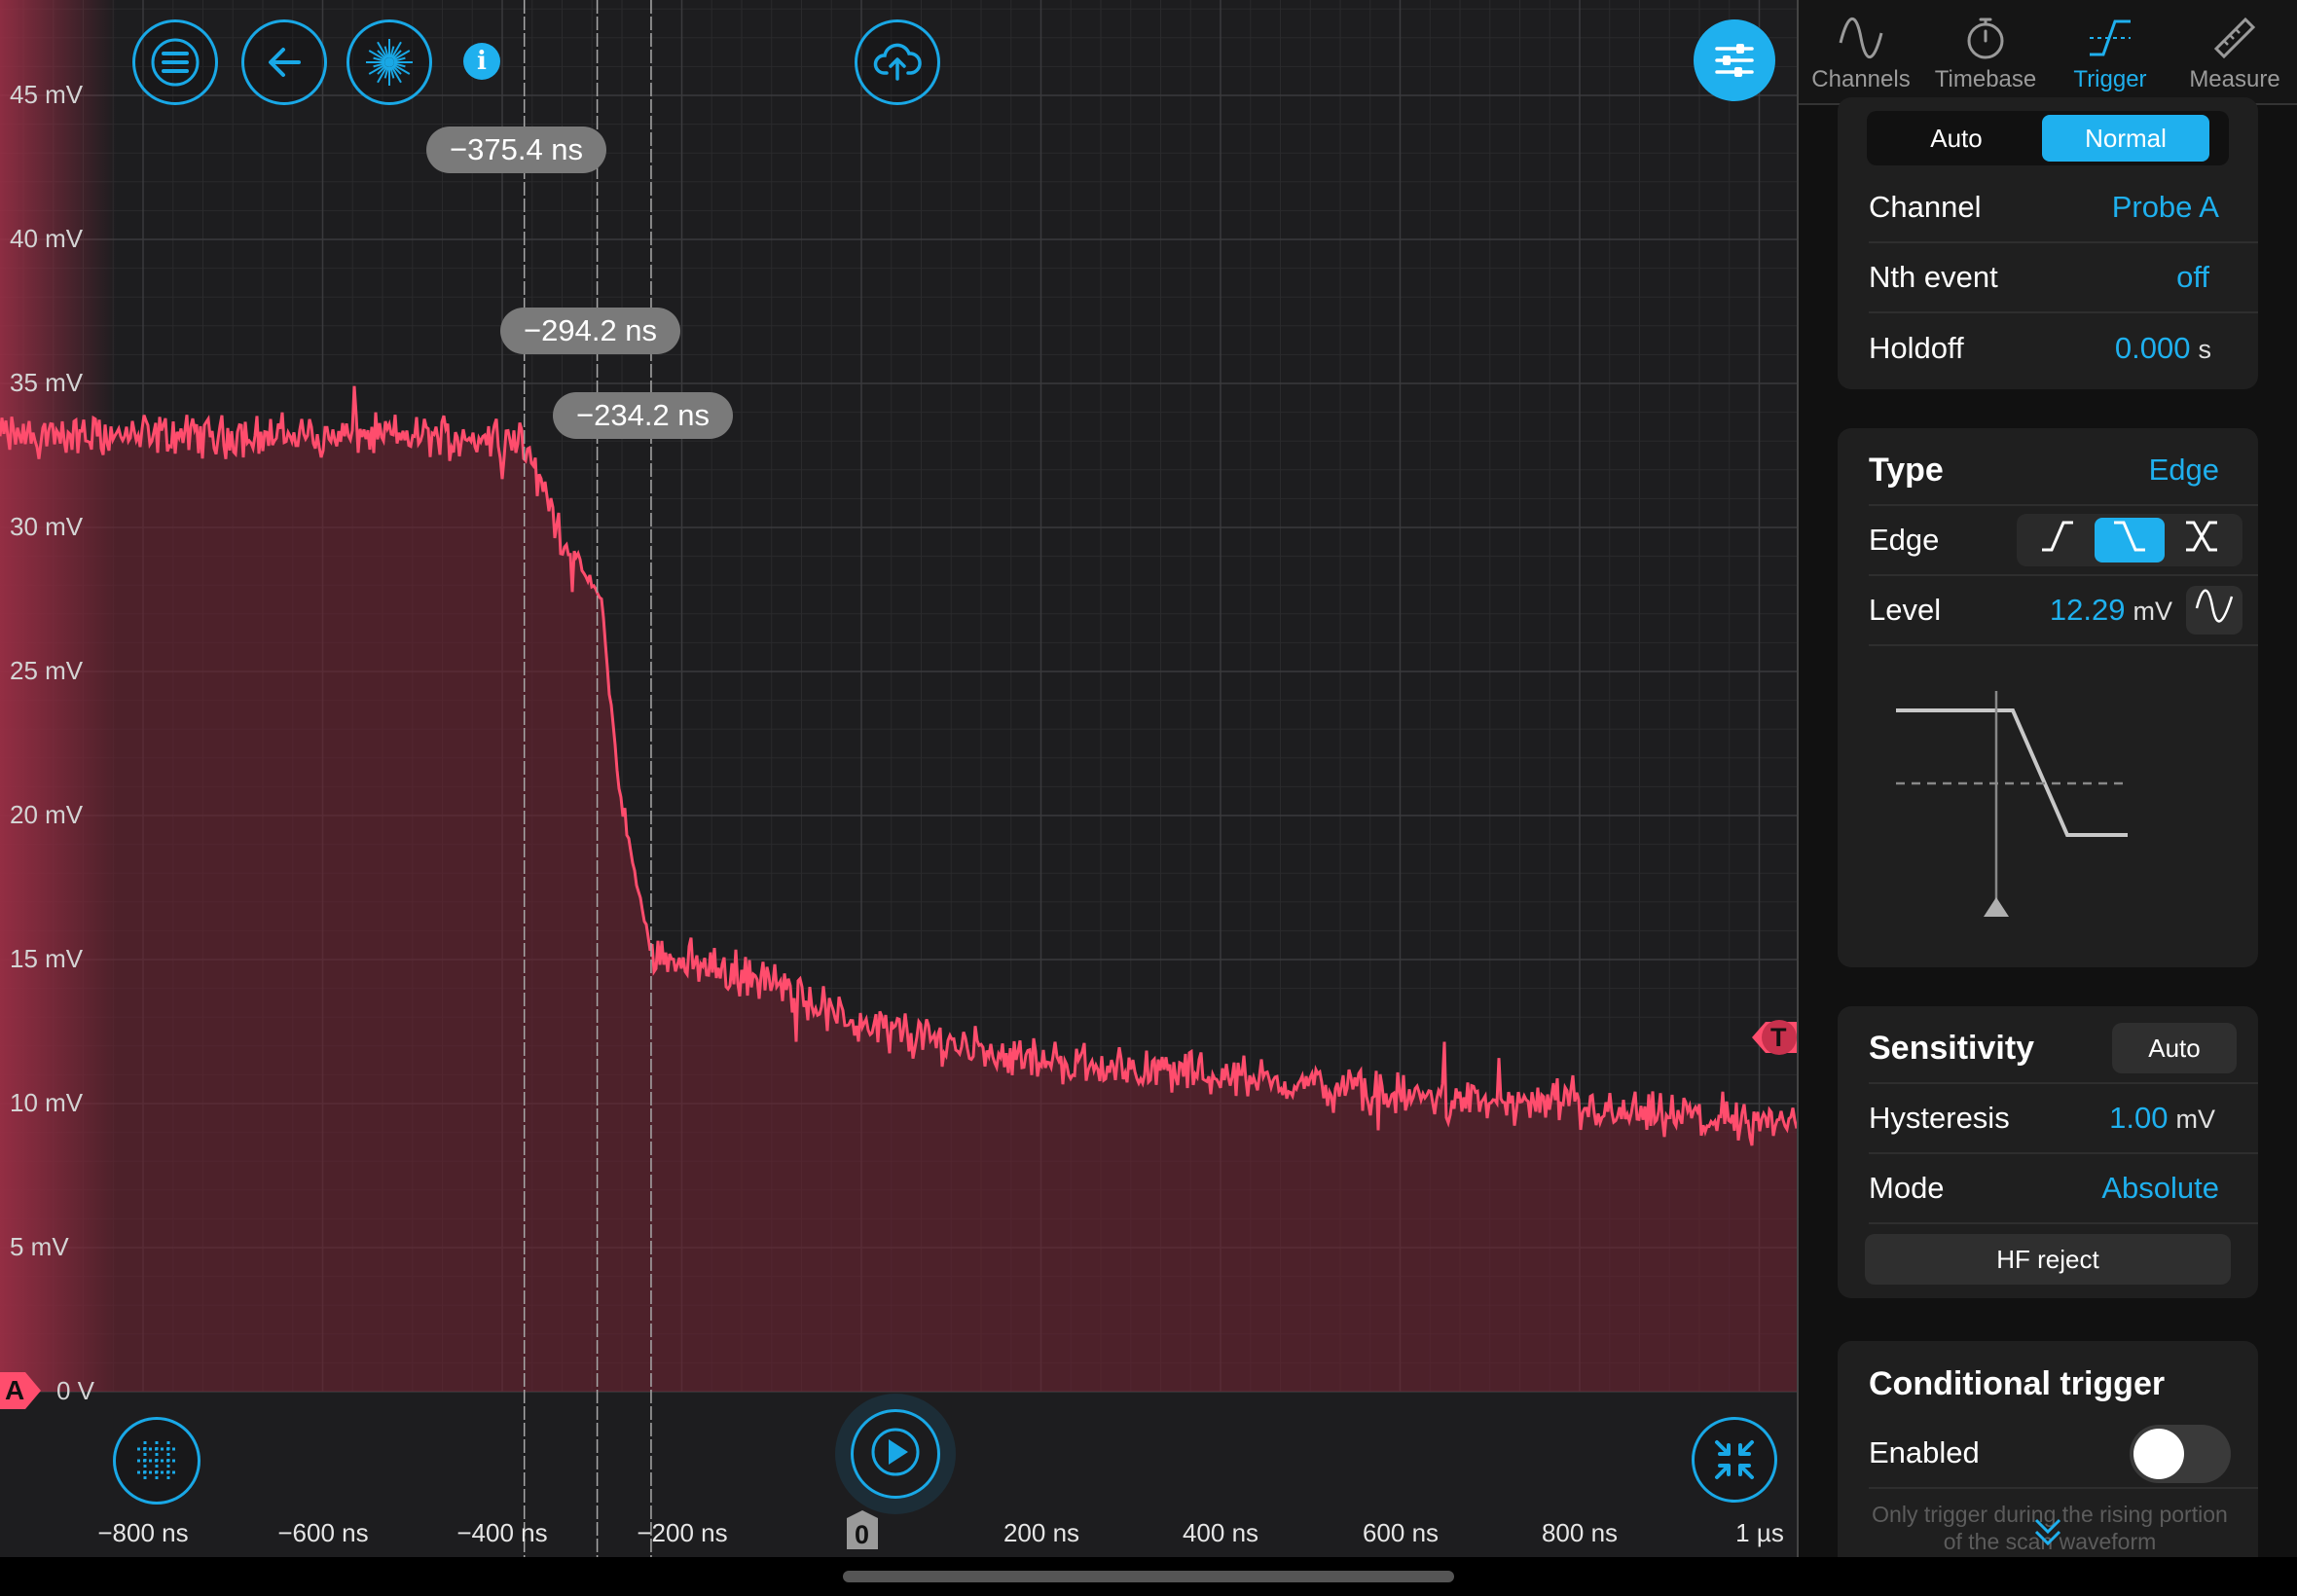 The width and height of the screenshot is (2297, 1596). Describe the element at coordinates (175, 62) in the screenshot. I see `menu-button` at that location.